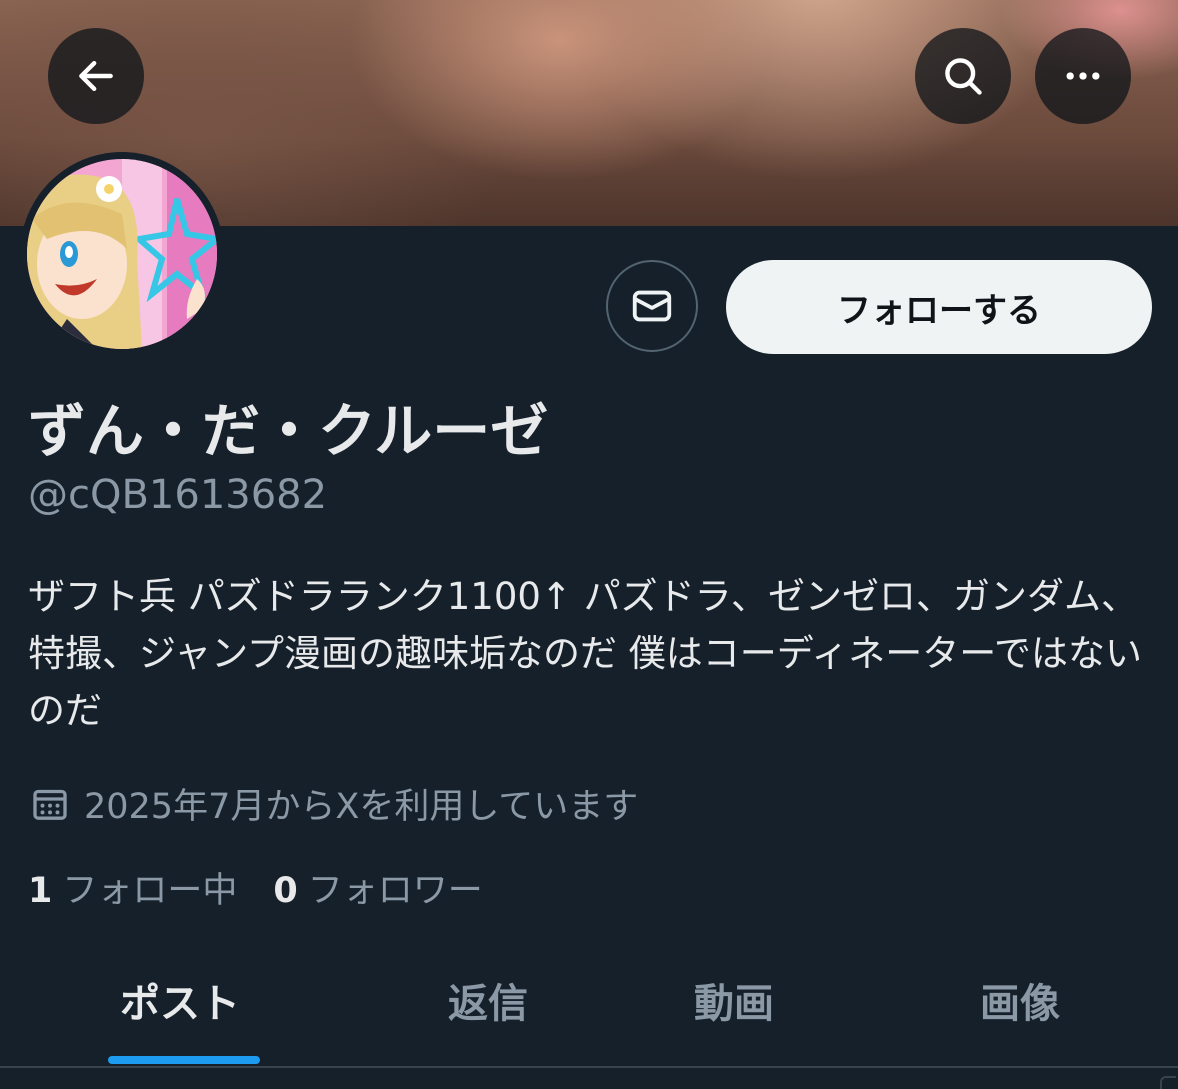 The height and width of the screenshot is (1089, 1178). I want to click on message-button, so click(652, 306).